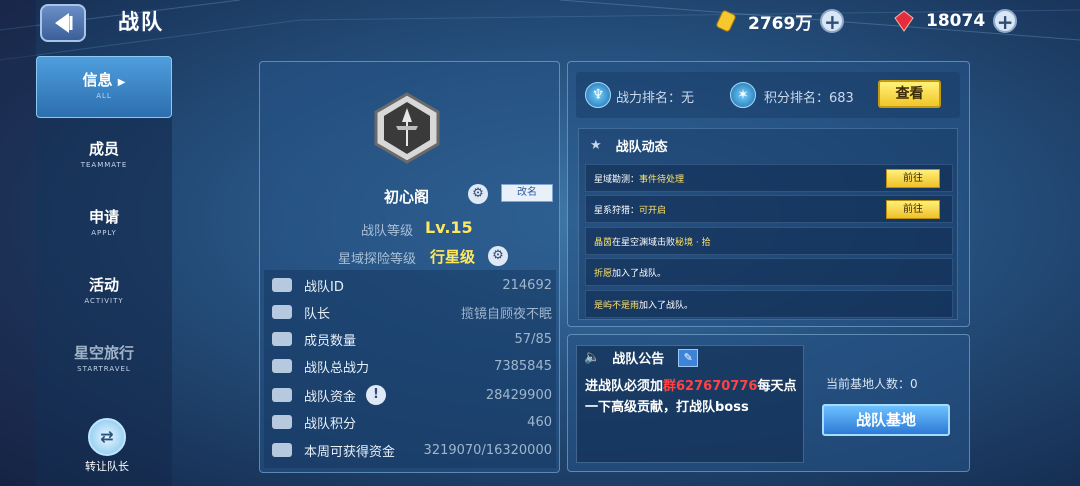  I want to click on team-level-value: Lv.15, so click(449, 227).